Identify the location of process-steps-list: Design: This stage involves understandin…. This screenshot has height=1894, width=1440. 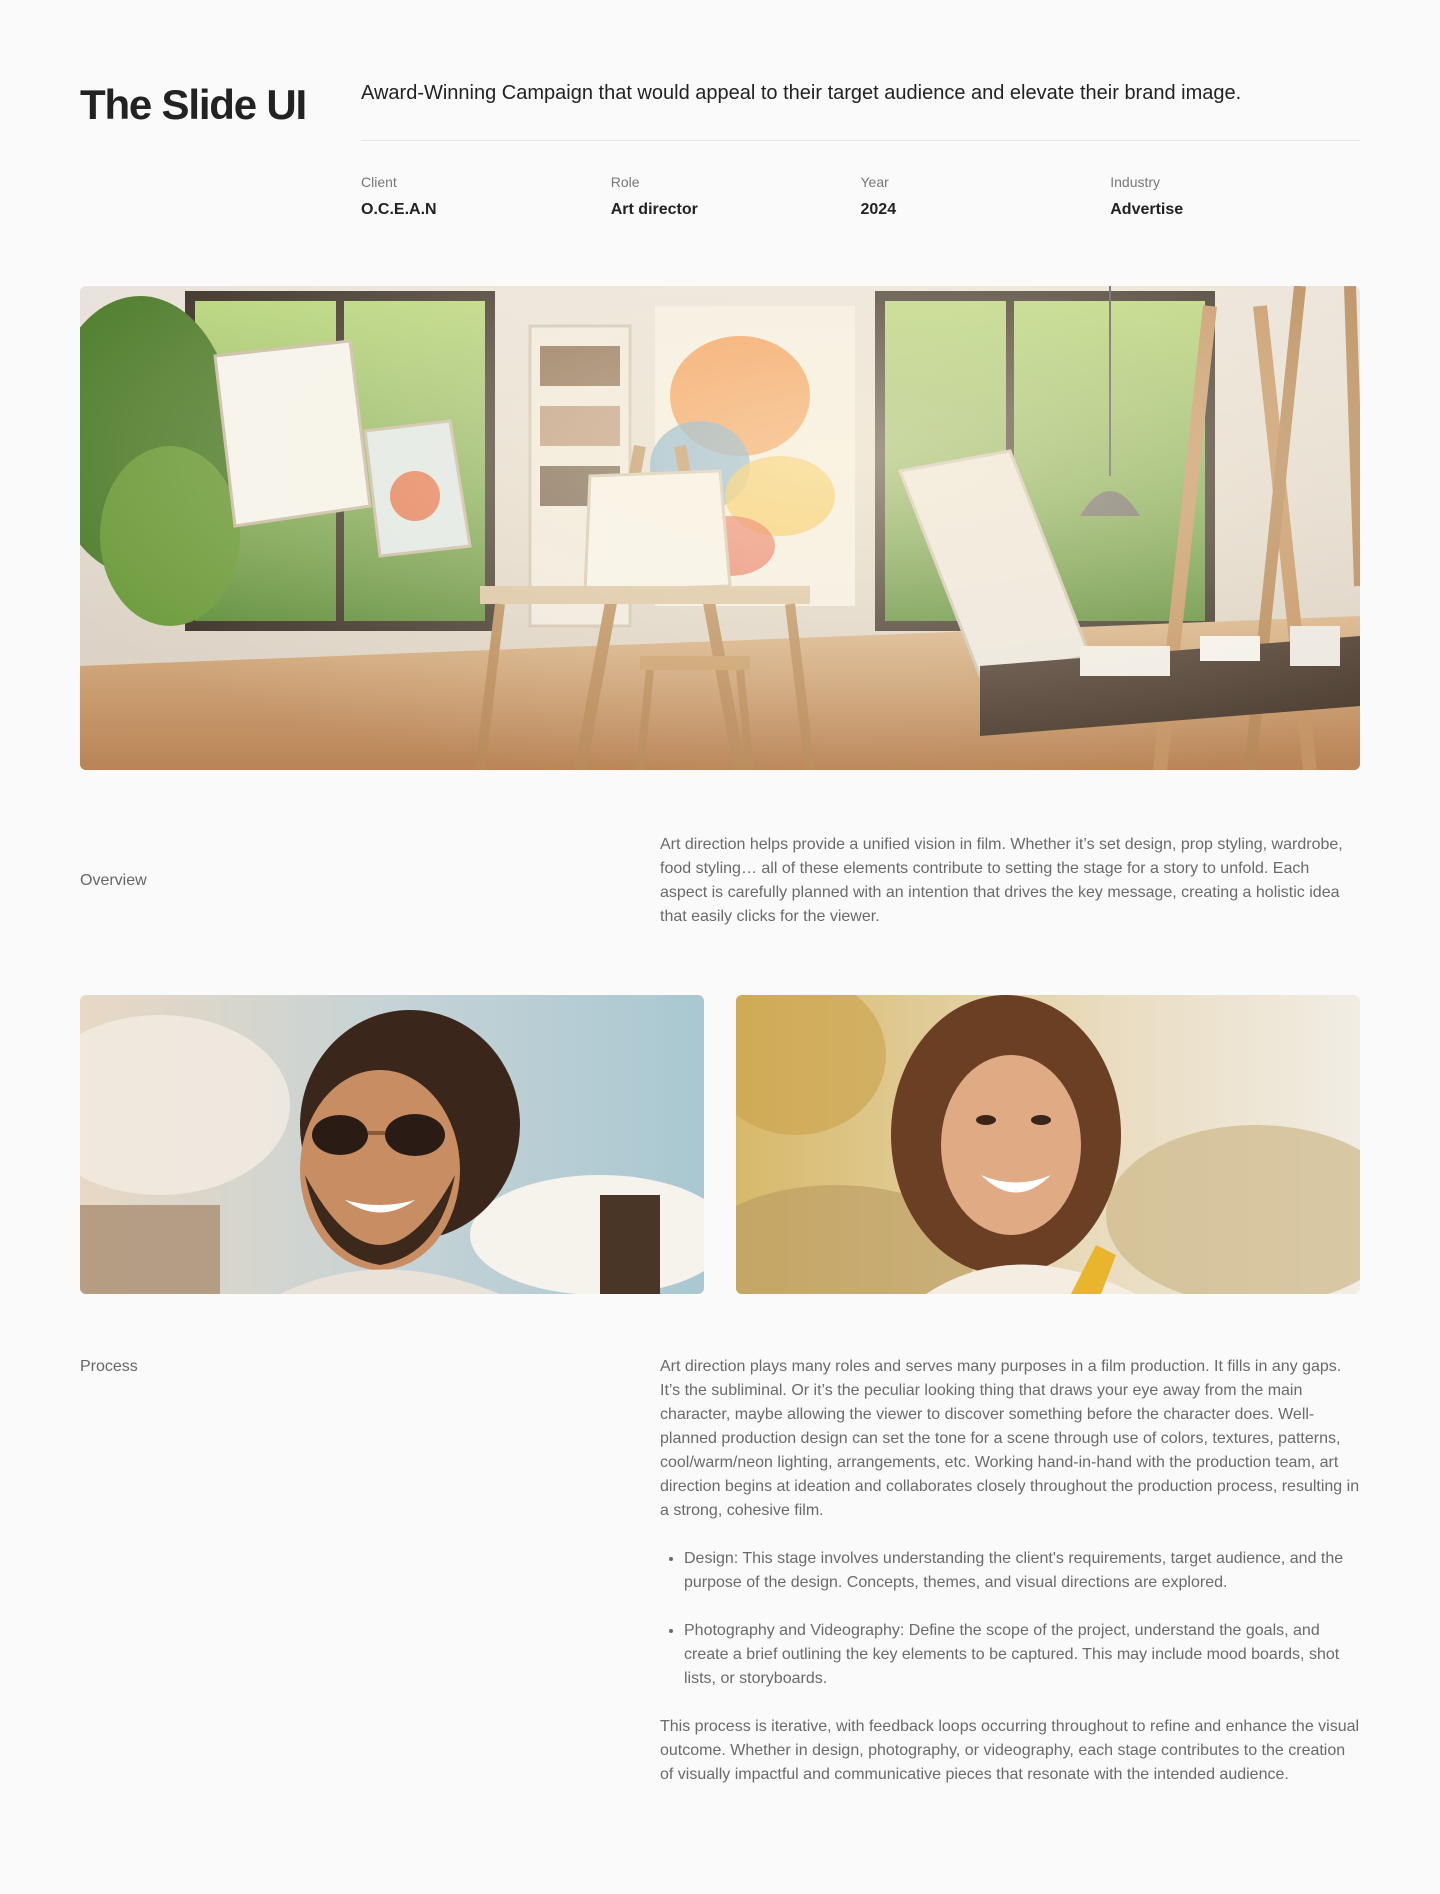
(1010, 1619).